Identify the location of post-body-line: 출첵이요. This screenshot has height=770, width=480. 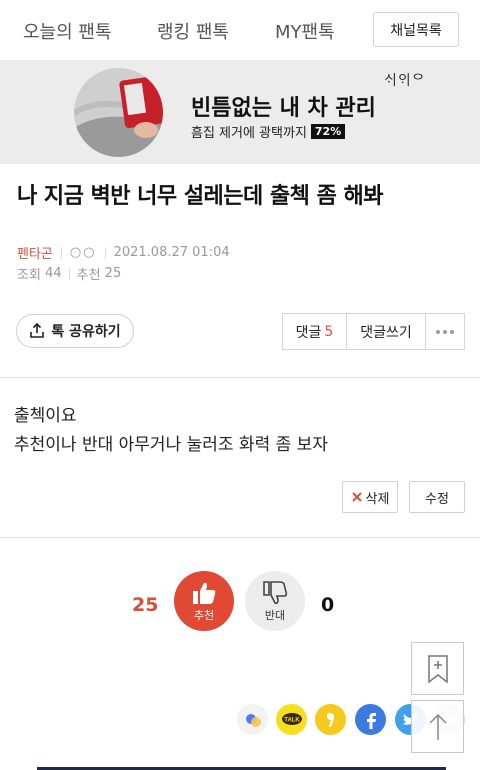
(45, 416).